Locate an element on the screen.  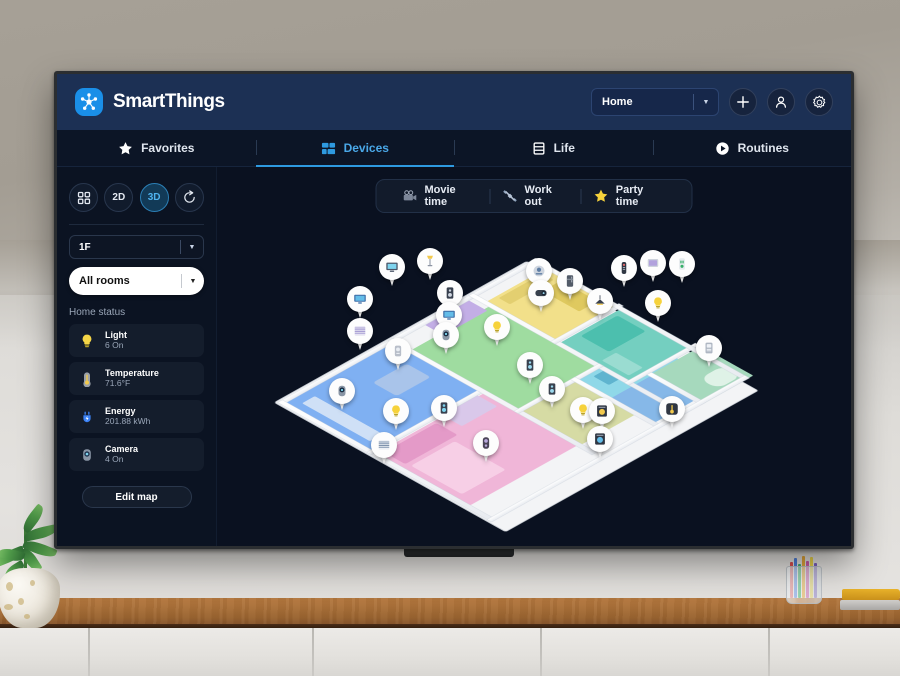
device-pin-refrigerator is located at coordinates (570, 284).